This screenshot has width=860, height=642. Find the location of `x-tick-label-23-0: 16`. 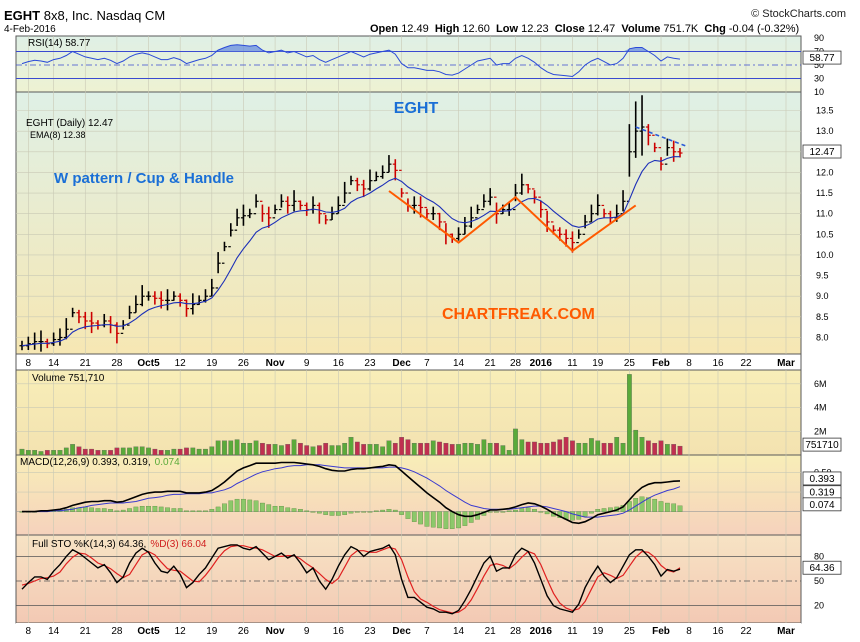

x-tick-label-23-0: 16 is located at coordinates (718, 363).